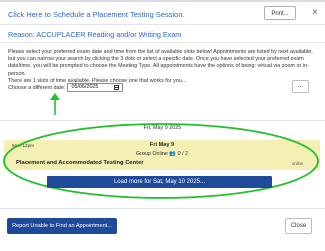 This screenshot has height=251, width=325. I want to click on footer-divider, so click(162, 208).